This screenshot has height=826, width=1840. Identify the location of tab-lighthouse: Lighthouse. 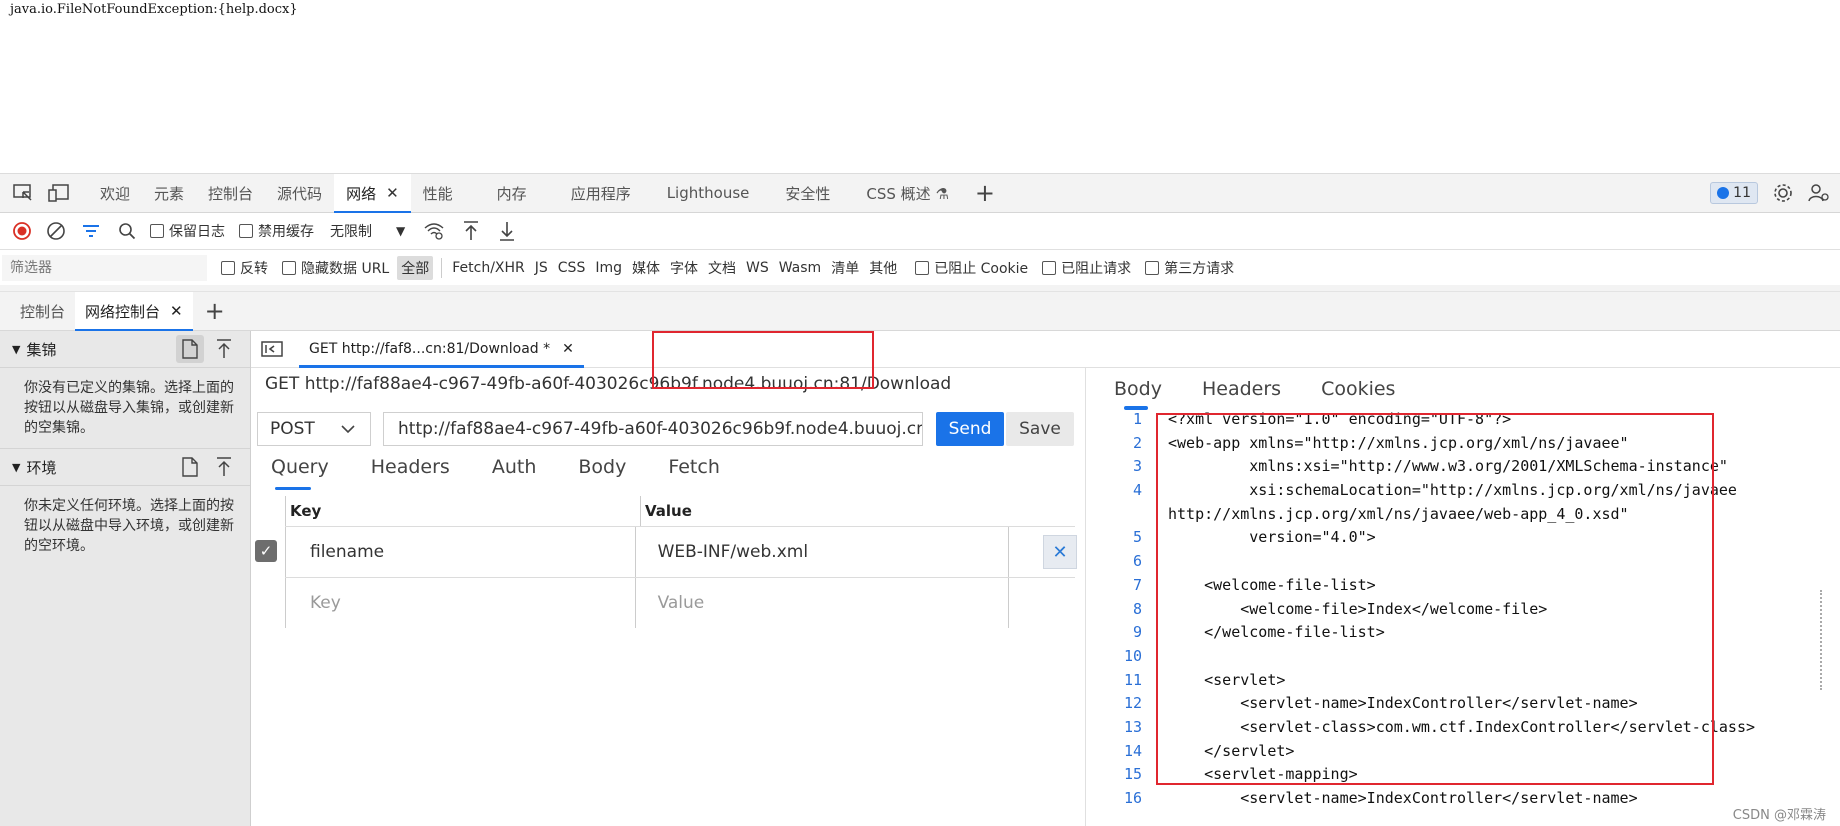
(708, 193).